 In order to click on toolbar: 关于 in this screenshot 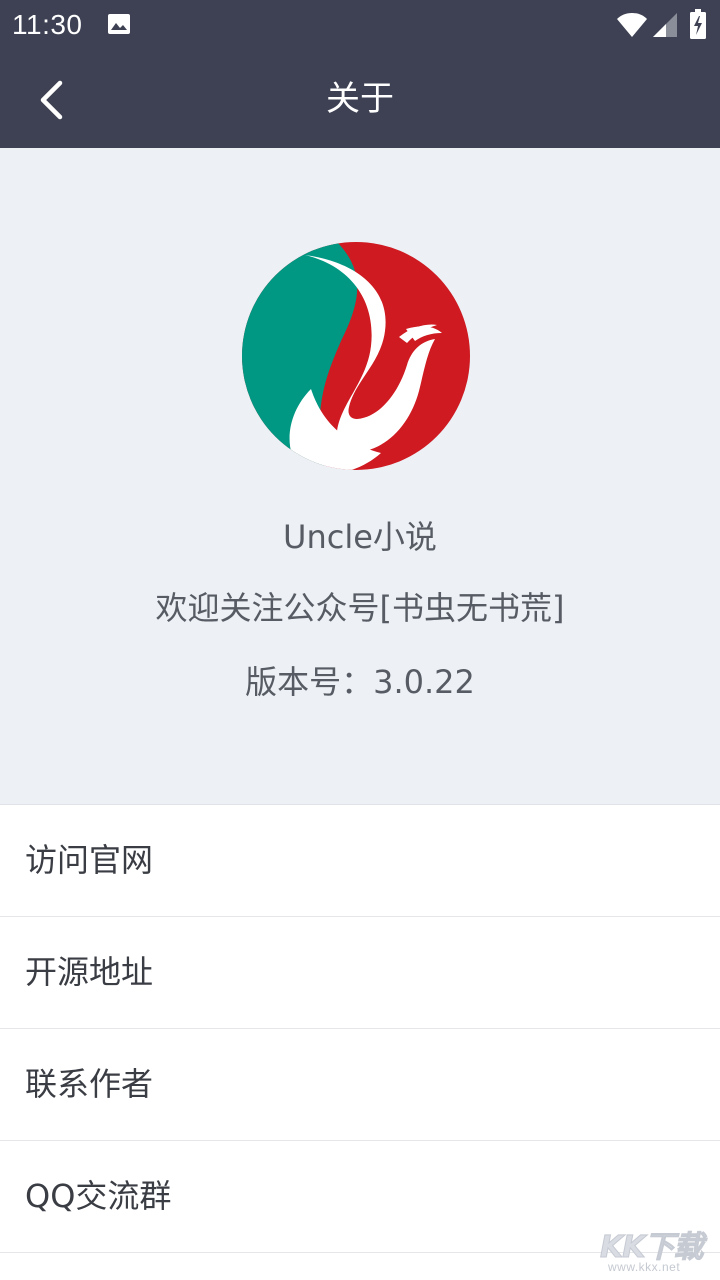, I will do `click(360, 99)`.